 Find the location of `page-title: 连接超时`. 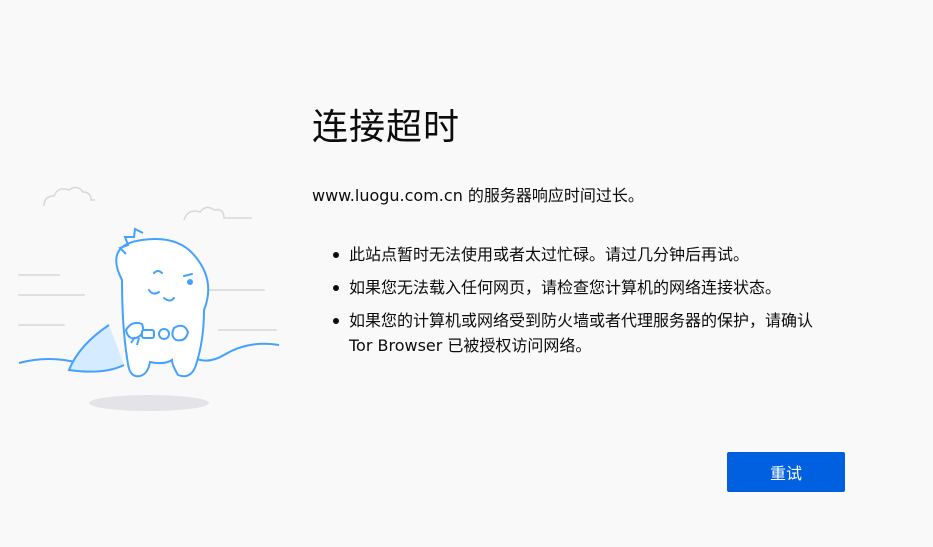

page-title: 连接超时 is located at coordinates (386, 127).